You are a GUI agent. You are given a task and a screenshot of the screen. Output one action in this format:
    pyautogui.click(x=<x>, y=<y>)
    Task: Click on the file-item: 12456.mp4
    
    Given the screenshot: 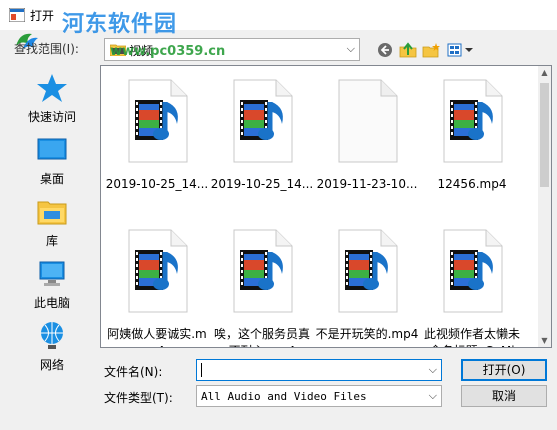 What is the action you would take?
    pyautogui.click(x=472, y=143)
    